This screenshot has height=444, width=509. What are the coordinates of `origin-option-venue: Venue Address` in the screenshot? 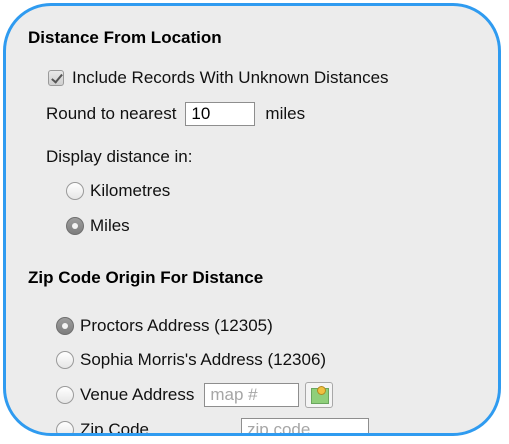 It's located at (195, 395).